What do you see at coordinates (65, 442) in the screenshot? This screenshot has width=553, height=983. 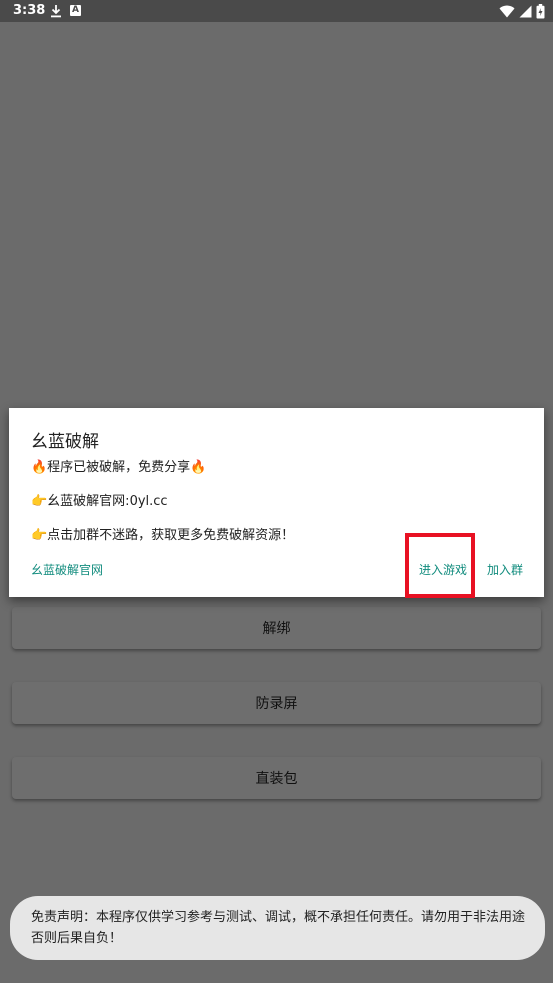 I see `dialog-title: 幺蓝破解` at bounding box center [65, 442].